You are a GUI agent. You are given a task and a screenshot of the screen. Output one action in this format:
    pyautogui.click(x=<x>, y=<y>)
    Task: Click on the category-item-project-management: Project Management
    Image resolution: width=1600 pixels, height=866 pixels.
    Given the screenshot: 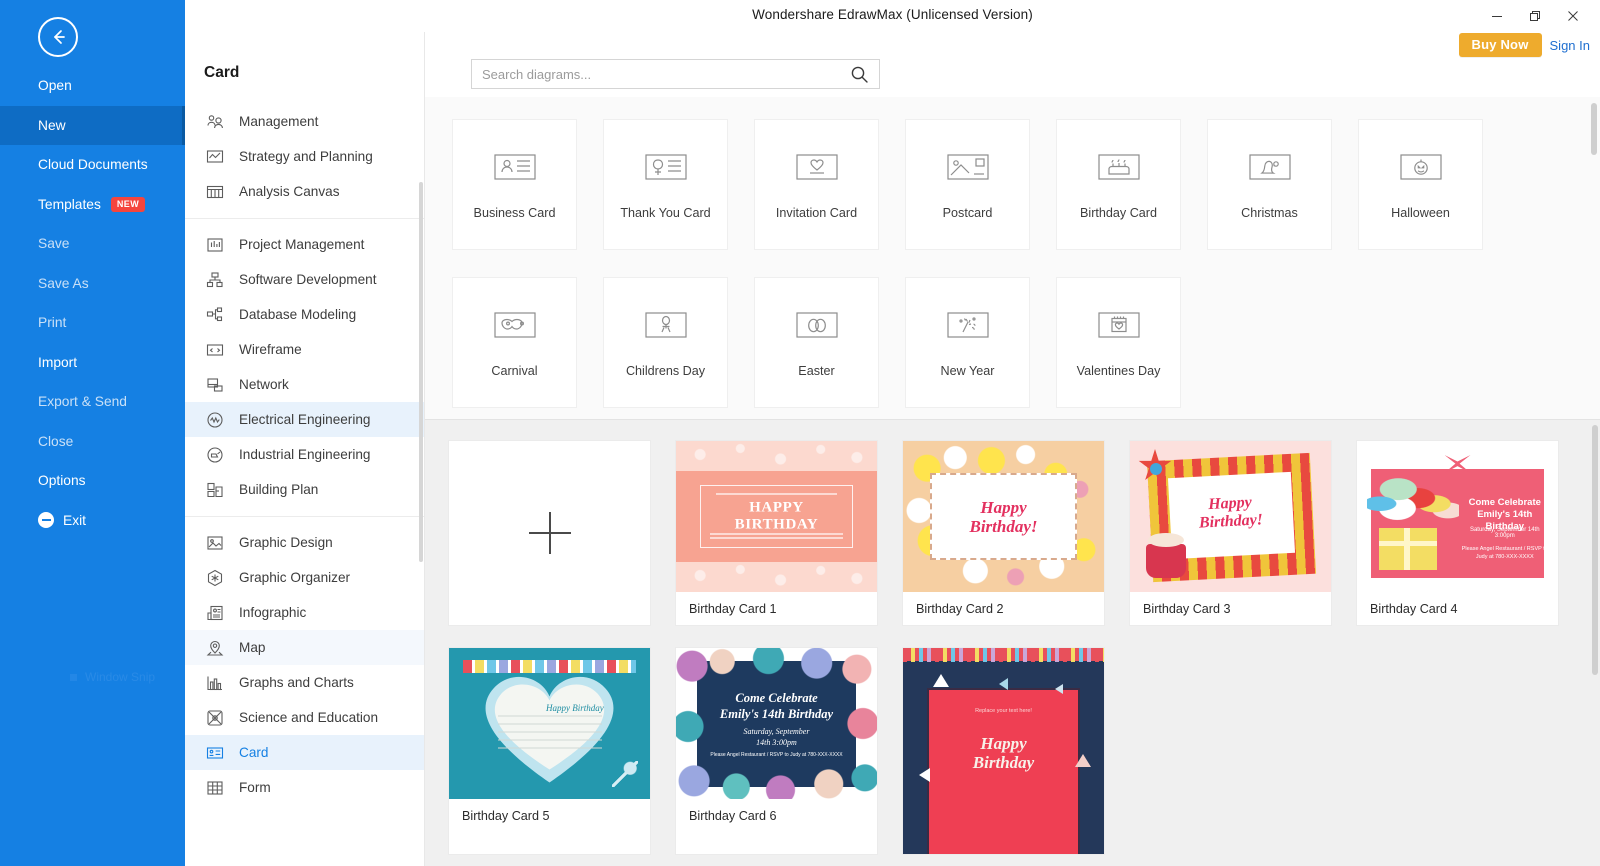 What is the action you would take?
    pyautogui.click(x=304, y=244)
    